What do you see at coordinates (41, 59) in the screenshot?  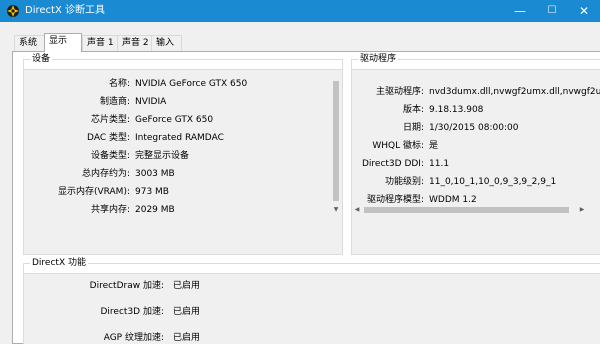 I see `device-group-title: 设备` at bounding box center [41, 59].